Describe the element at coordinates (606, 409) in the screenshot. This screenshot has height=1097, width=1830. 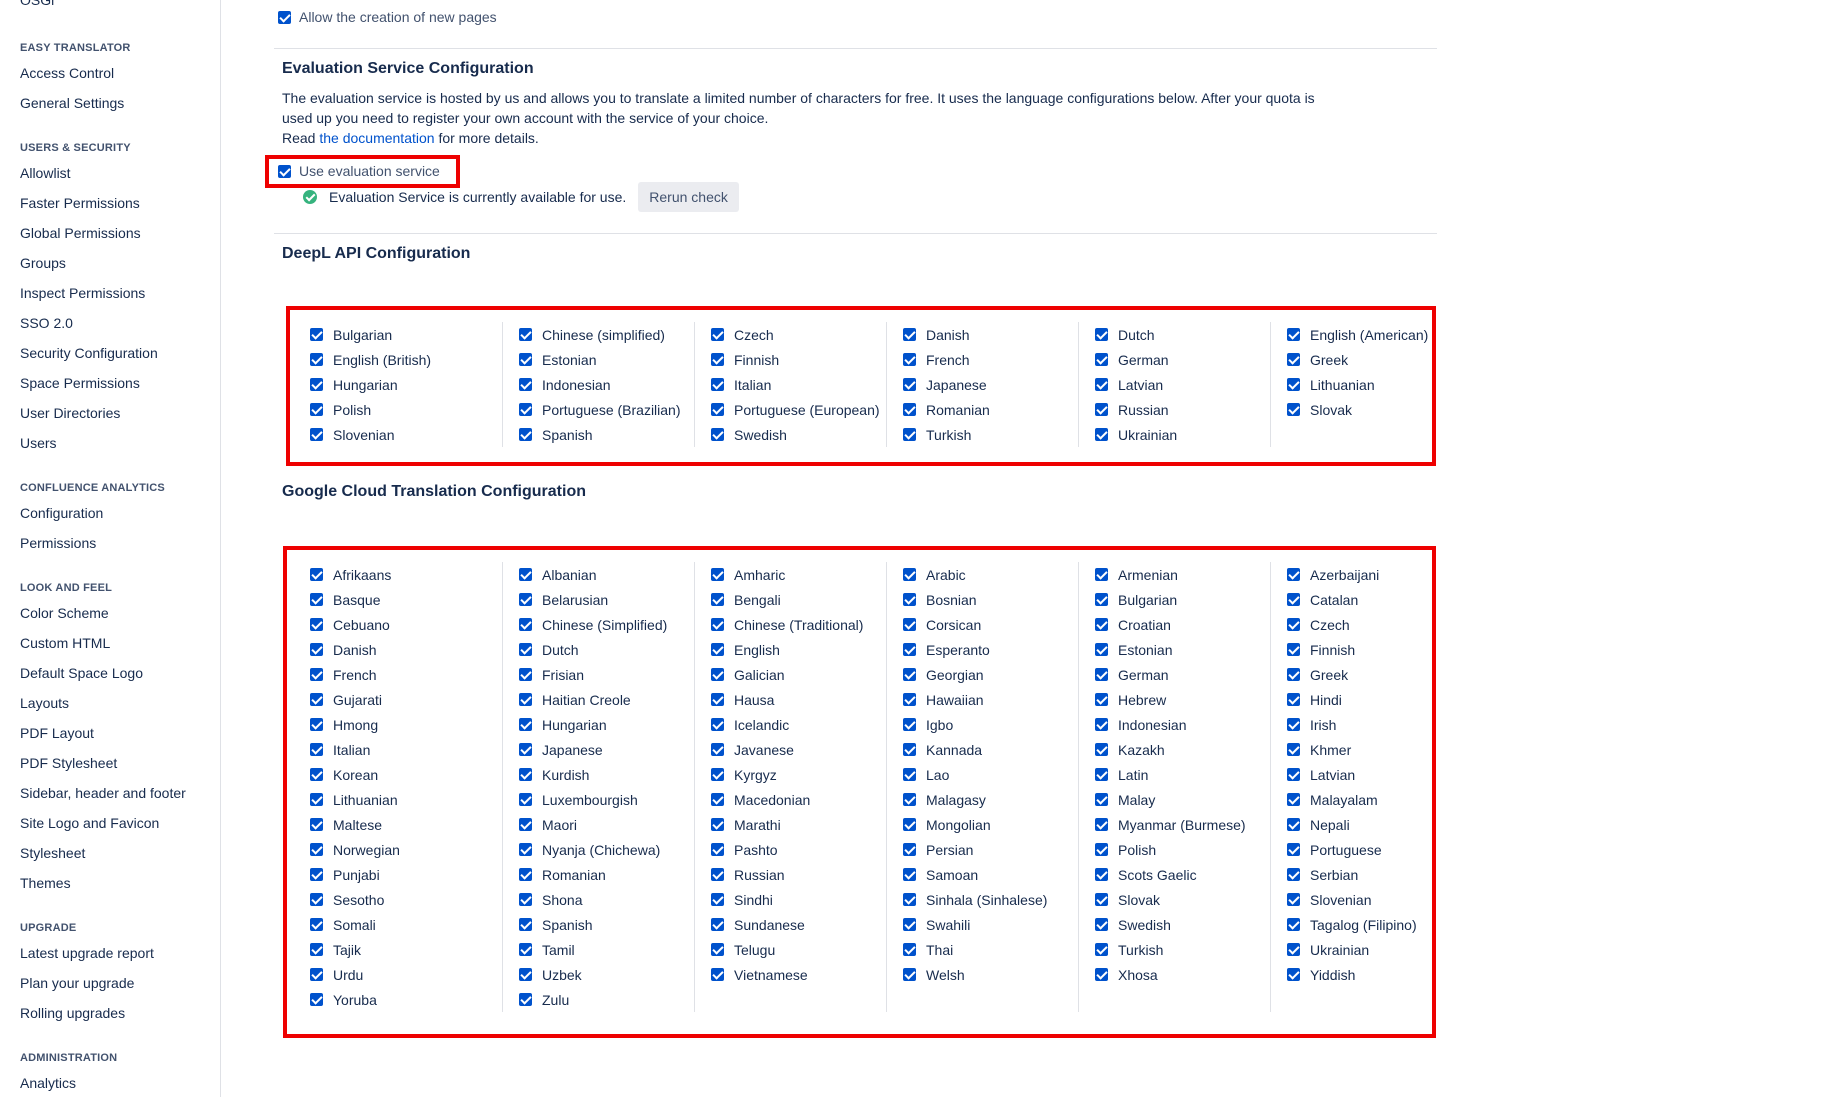
I see `language-checkbox: Portuguese (Brazilian)` at that location.